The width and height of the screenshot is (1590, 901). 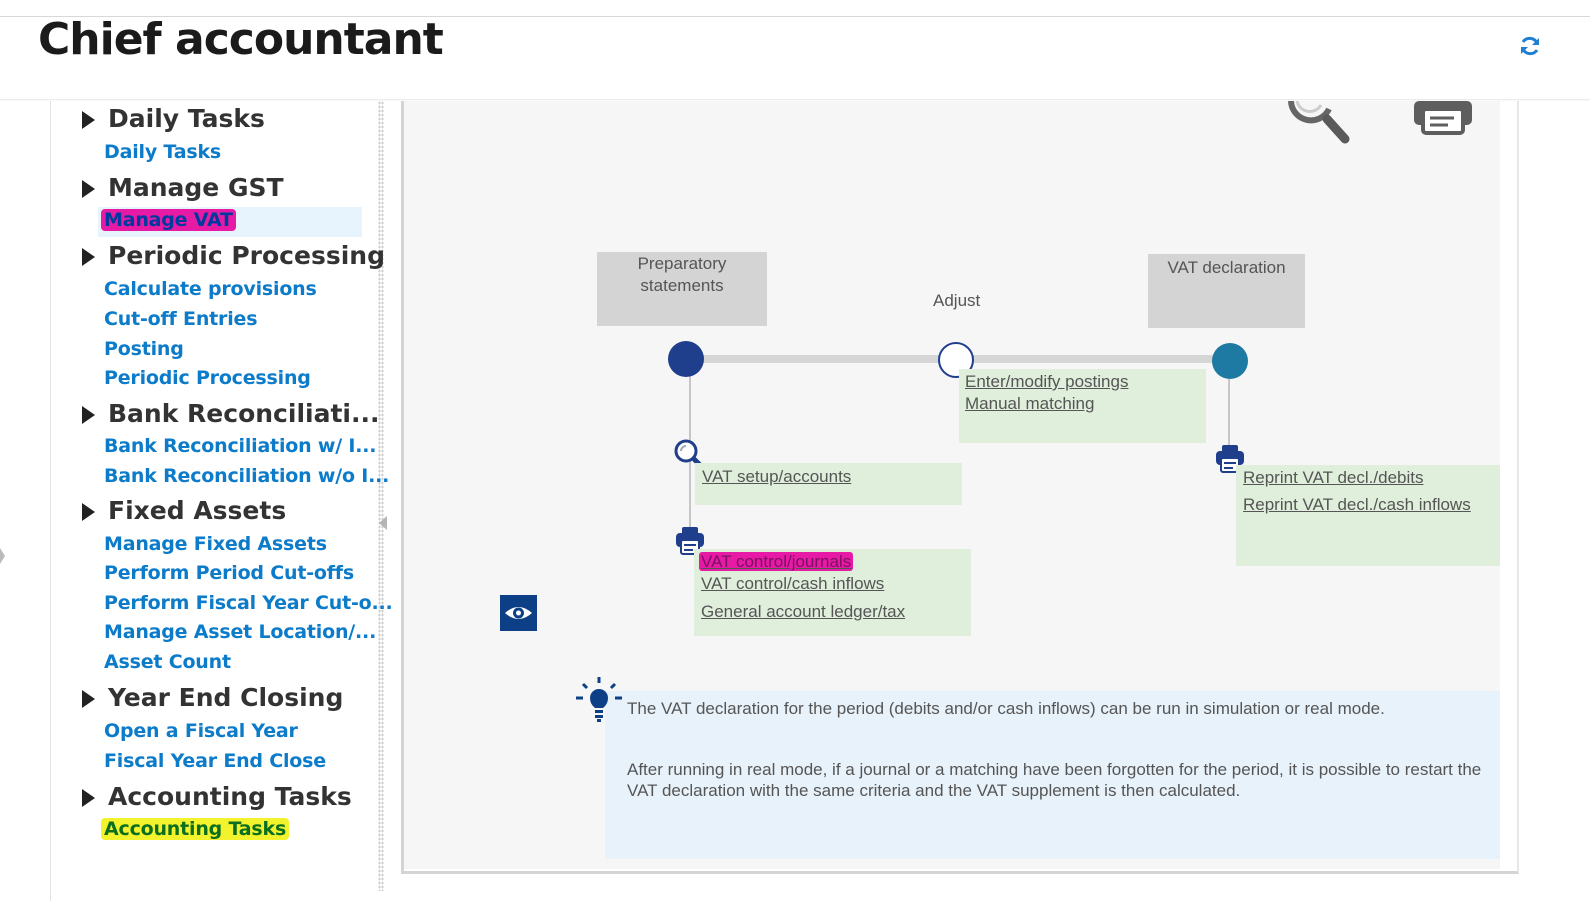 I want to click on link-general-account-ledger-tax: General account ledger/tax, so click(x=803, y=612).